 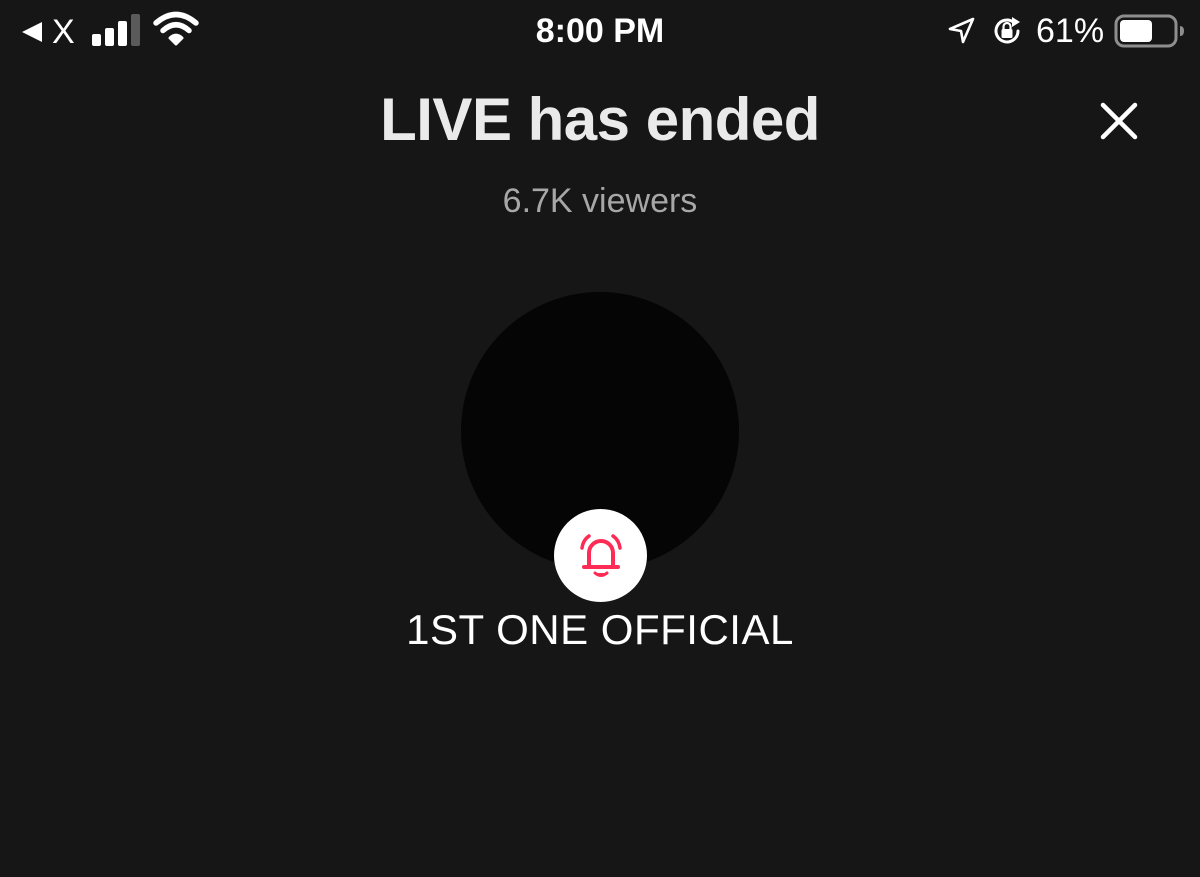 I want to click on location-icon, so click(x=961, y=30).